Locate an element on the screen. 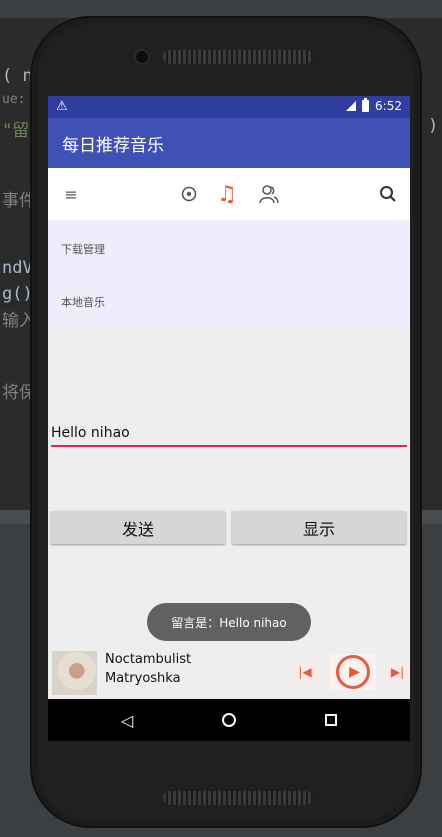 Image resolution: width=442 pixels, height=837 pixels. track-title: Noctambulist is located at coordinates (148, 659).